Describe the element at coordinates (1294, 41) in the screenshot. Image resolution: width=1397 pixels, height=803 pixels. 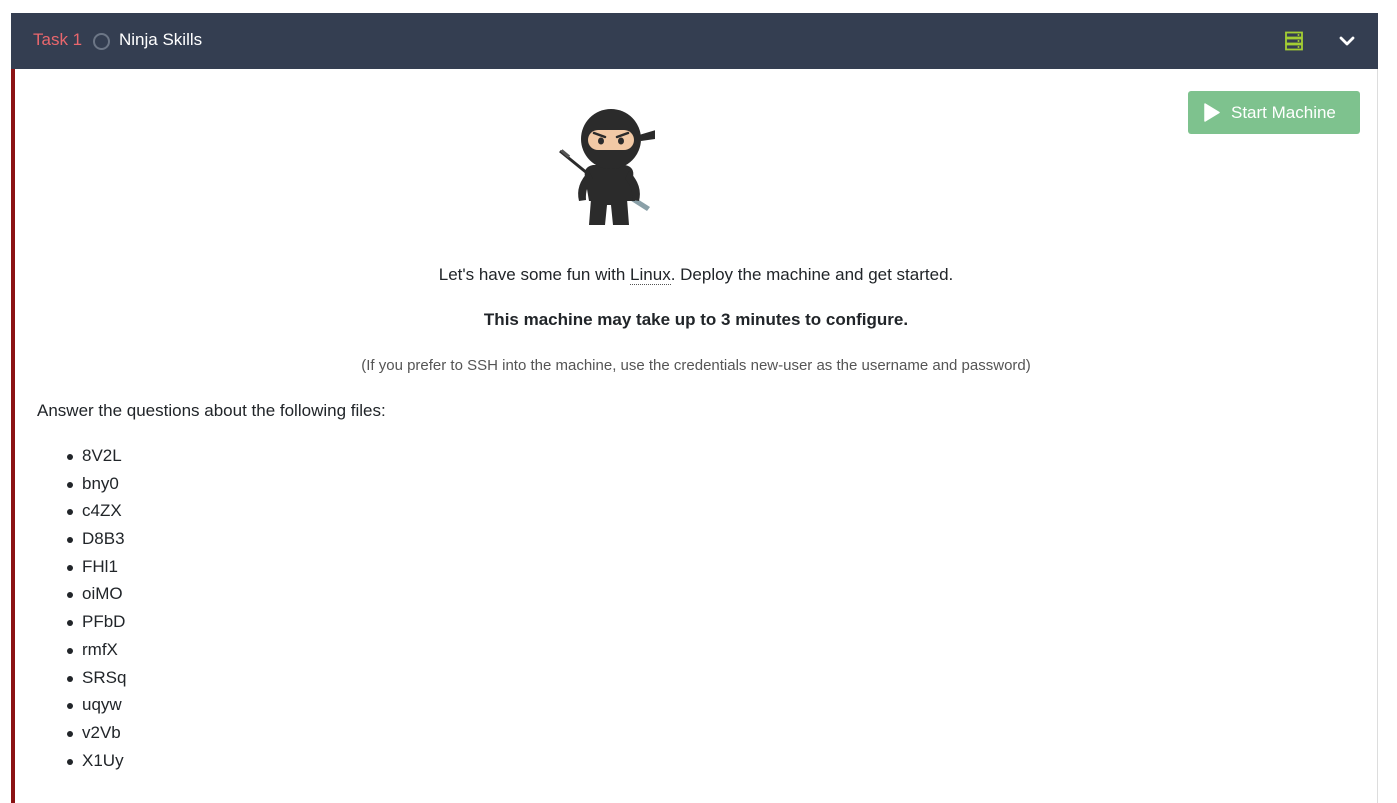
I see `server-icon` at that location.